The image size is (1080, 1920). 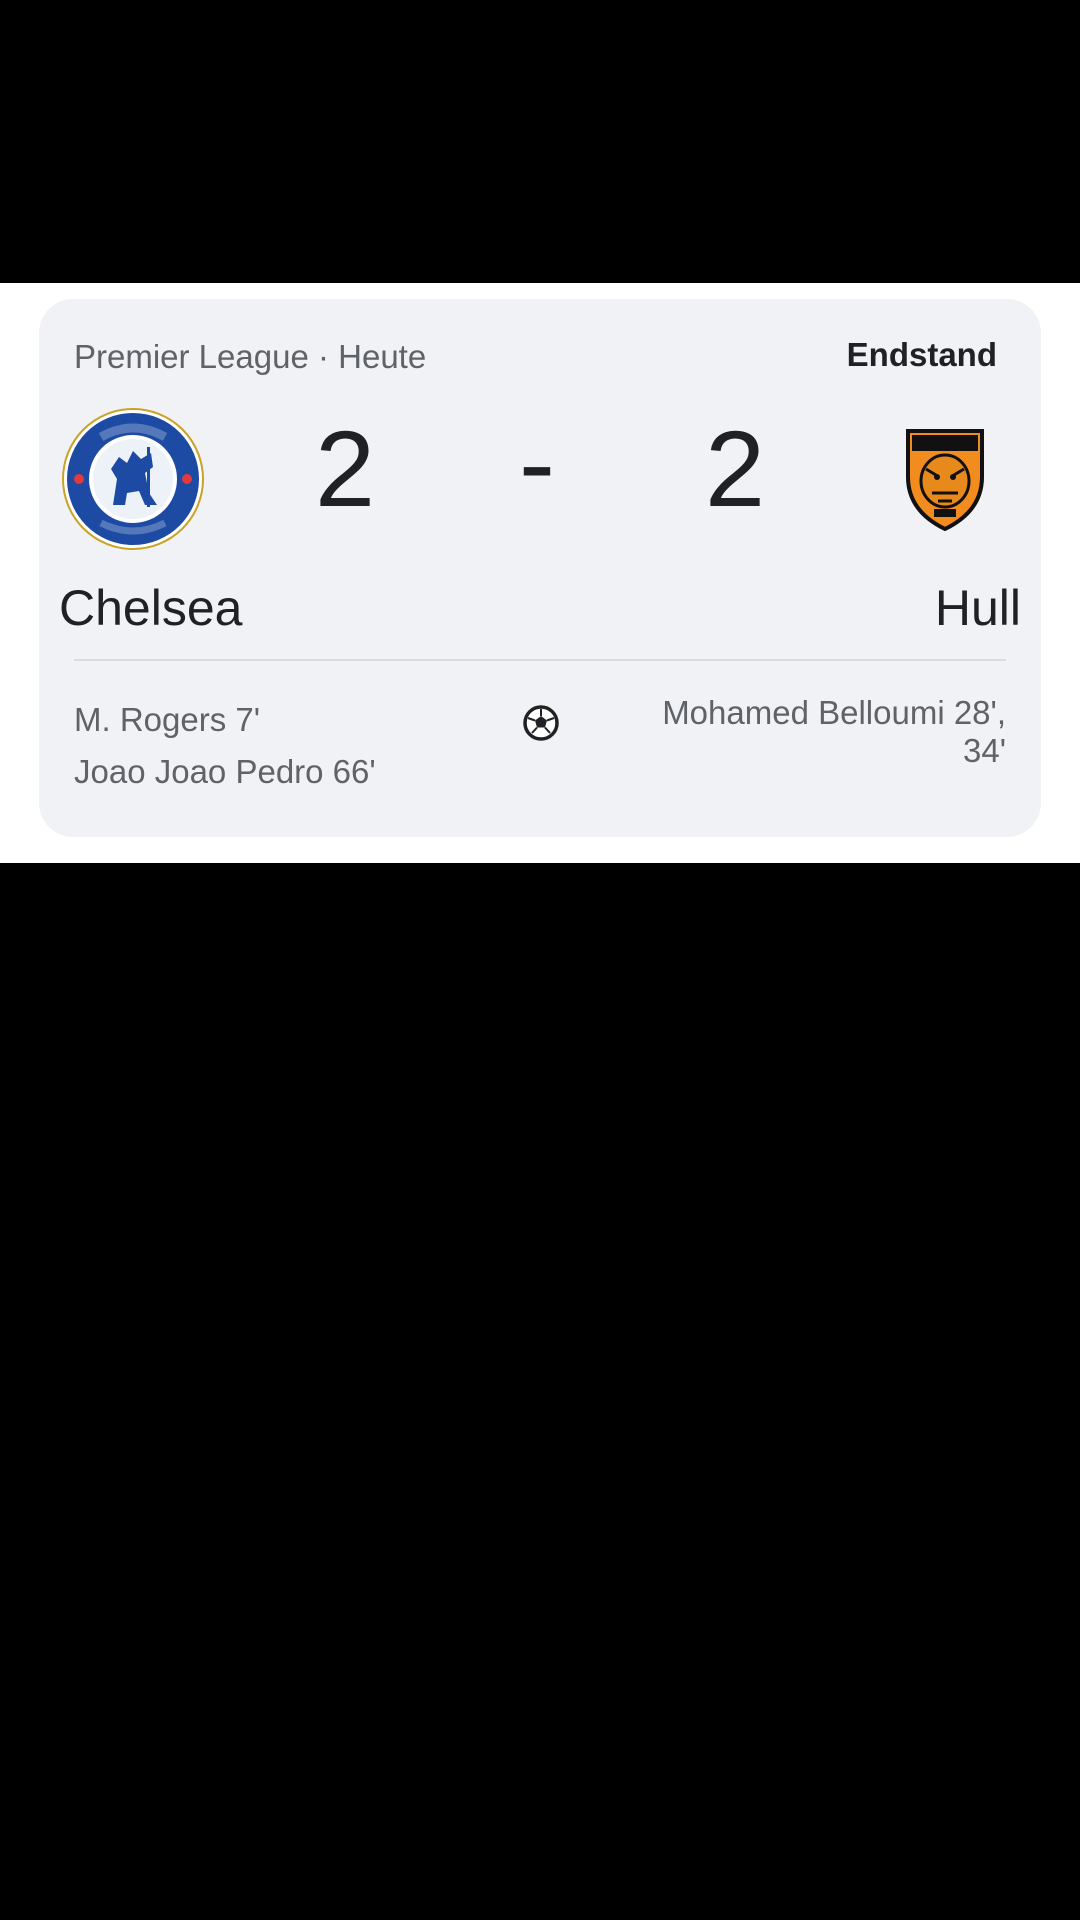 What do you see at coordinates (225, 746) in the screenshot?
I see `home-scorers: M. Rogers 7' Joao Joao Pedro 66'` at bounding box center [225, 746].